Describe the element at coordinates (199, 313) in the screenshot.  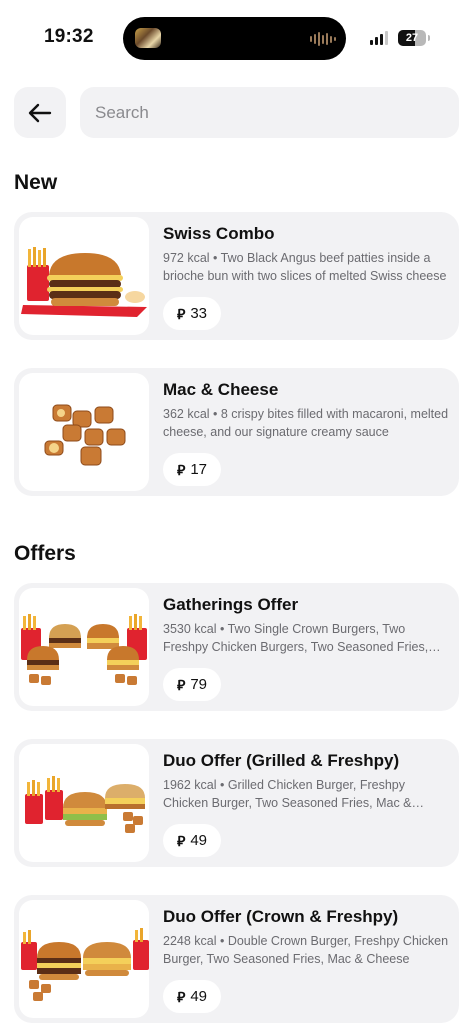
I see `product-price: 33` at that location.